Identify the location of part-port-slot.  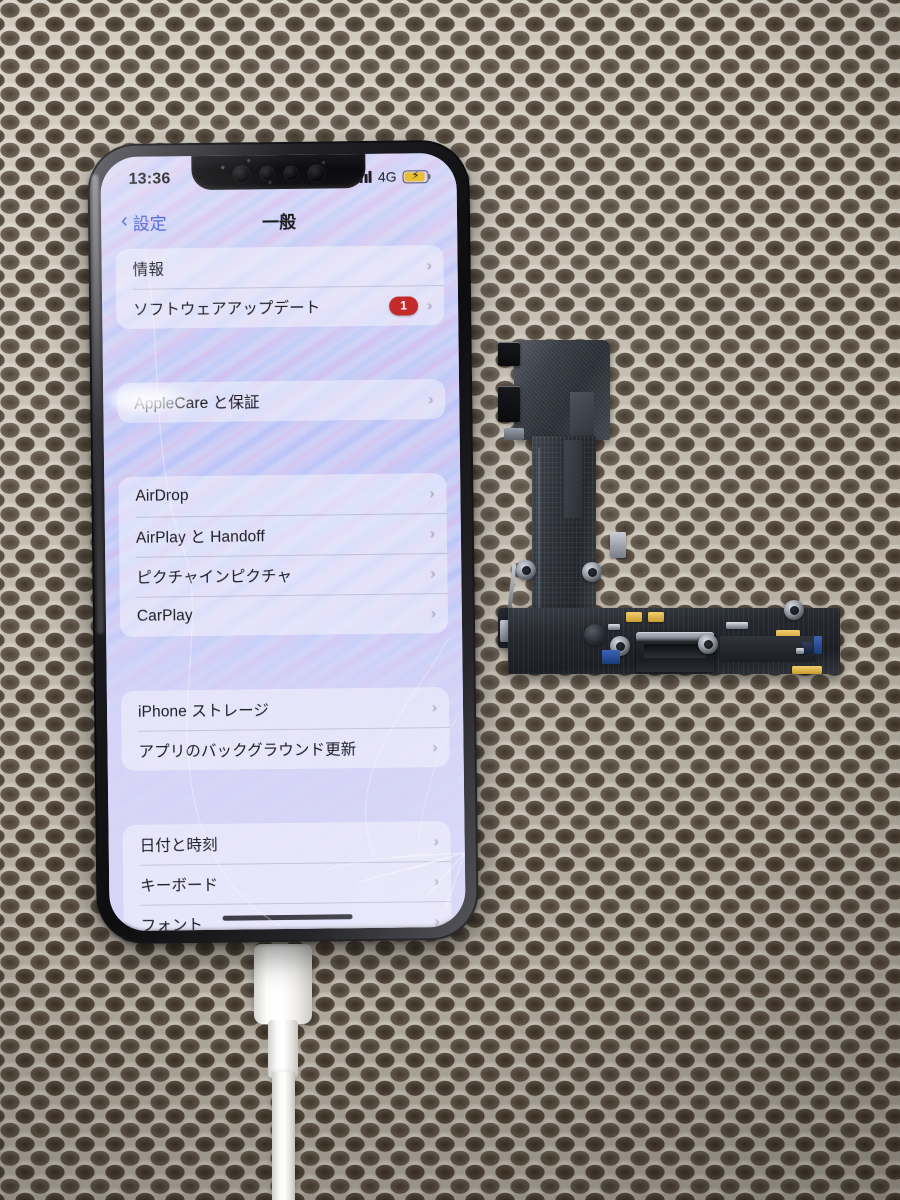
(675, 651).